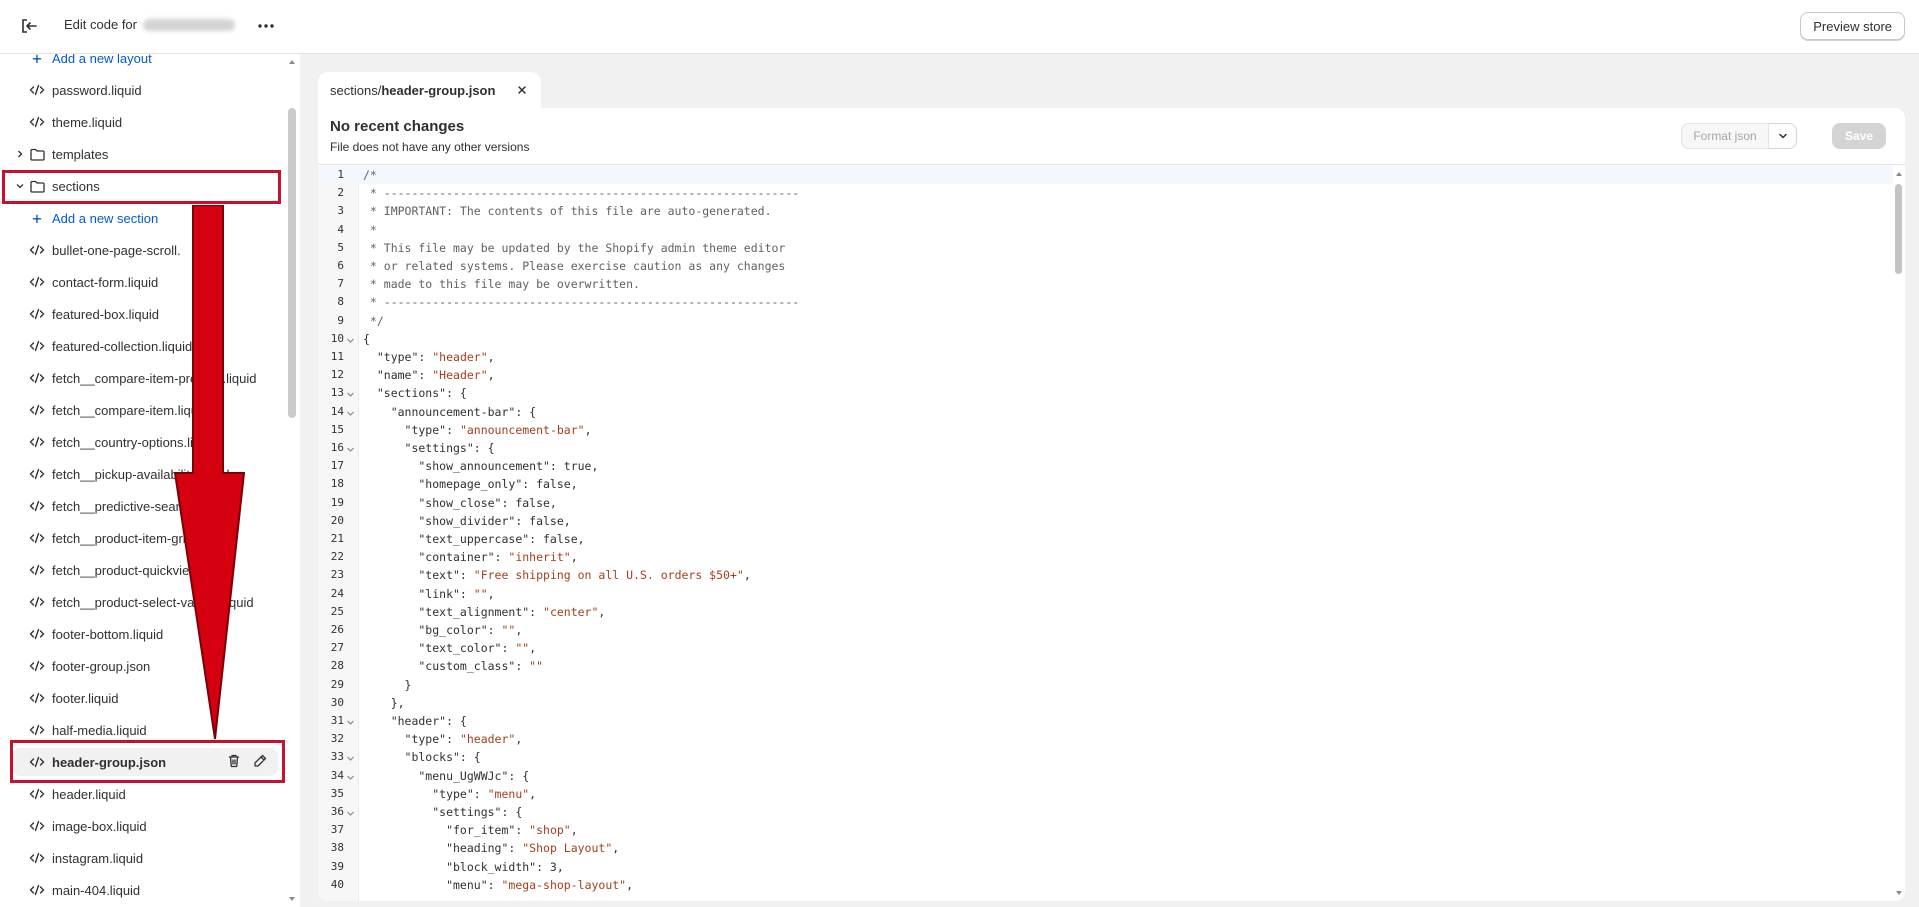 The image size is (1919, 907). Describe the element at coordinates (260, 761) in the screenshot. I see `rename-icon` at that location.